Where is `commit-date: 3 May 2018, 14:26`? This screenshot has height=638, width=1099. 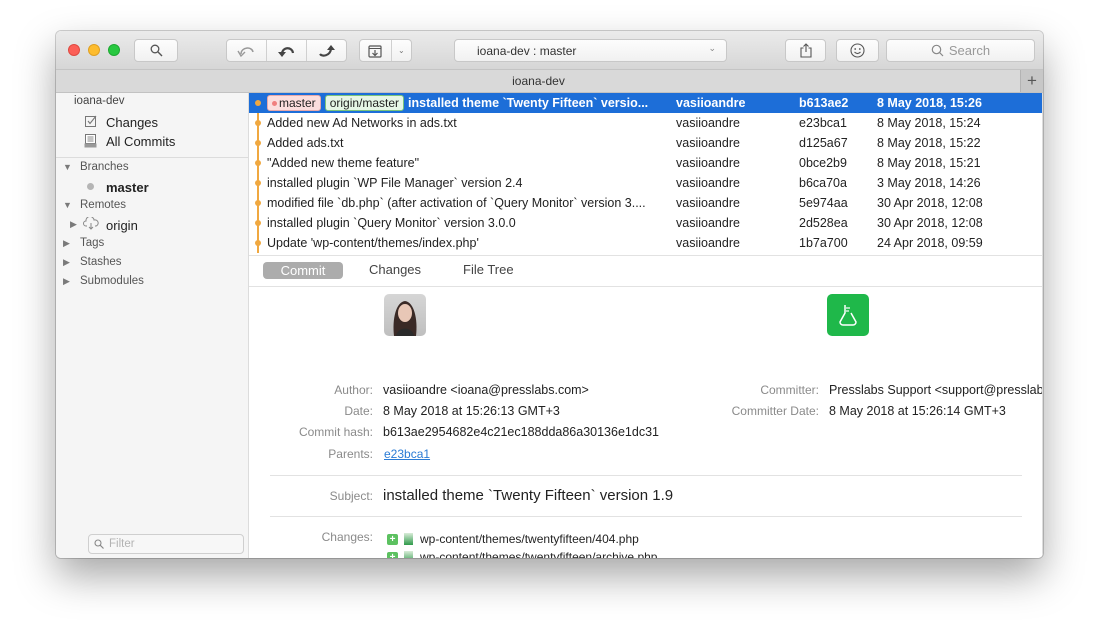 commit-date: 3 May 2018, 14:26 is located at coordinates (929, 183).